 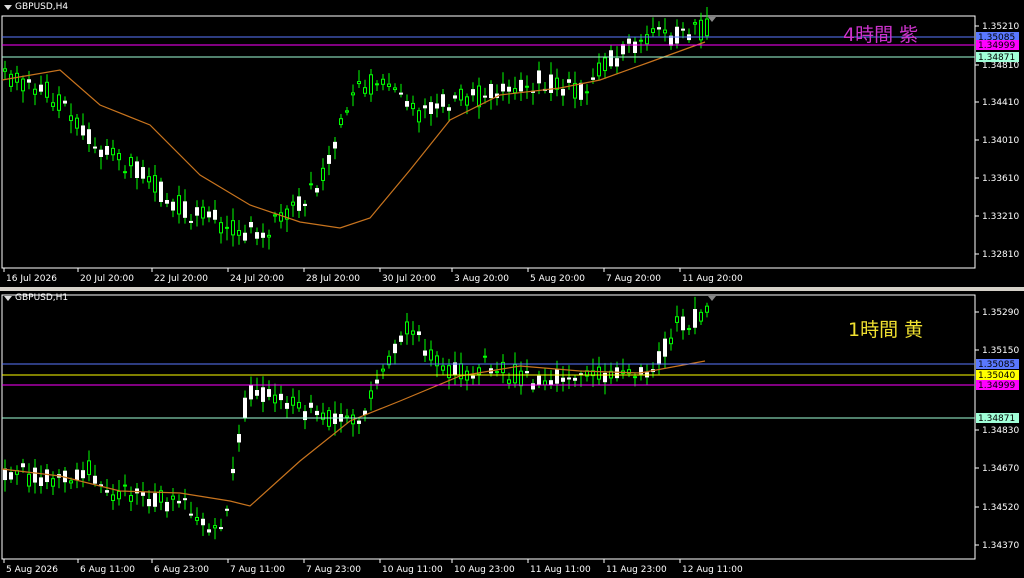 I want to click on x-axis-label: 12 Aug 11:00, so click(x=712, y=570).